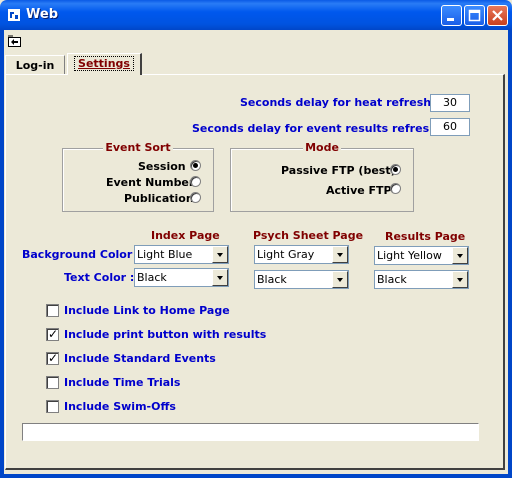 The image size is (512, 478). Describe the element at coordinates (195, 165) in the screenshot. I see `sort-session-radio` at that location.